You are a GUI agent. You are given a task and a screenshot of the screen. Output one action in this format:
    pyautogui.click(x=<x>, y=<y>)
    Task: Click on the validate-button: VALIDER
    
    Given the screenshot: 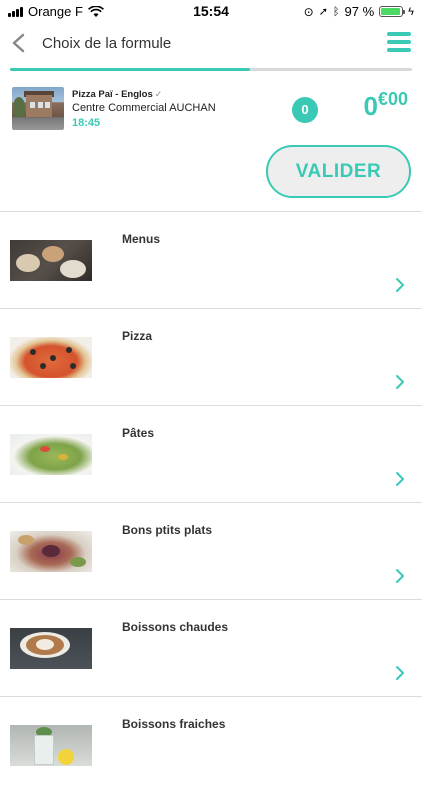 What is the action you would take?
    pyautogui.click(x=338, y=171)
    